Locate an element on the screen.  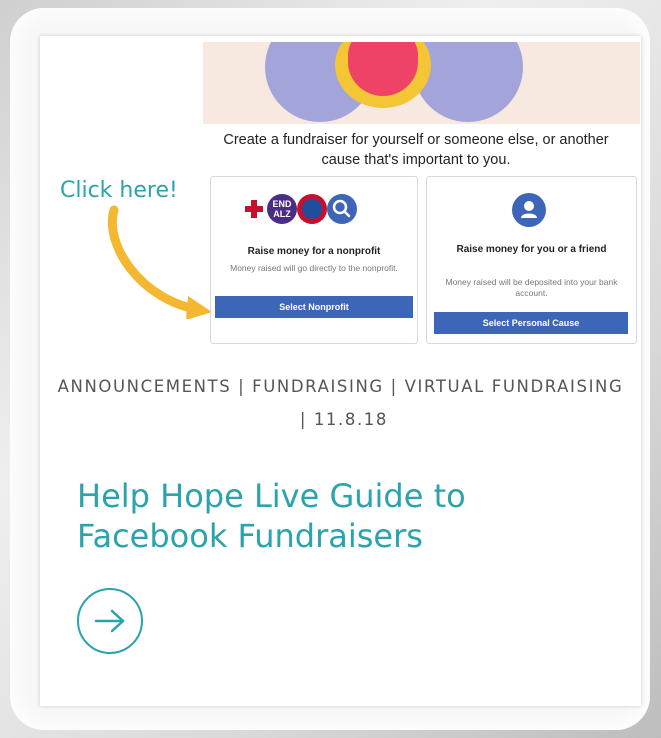
post-date: 11.8.18 is located at coordinates (351, 419).